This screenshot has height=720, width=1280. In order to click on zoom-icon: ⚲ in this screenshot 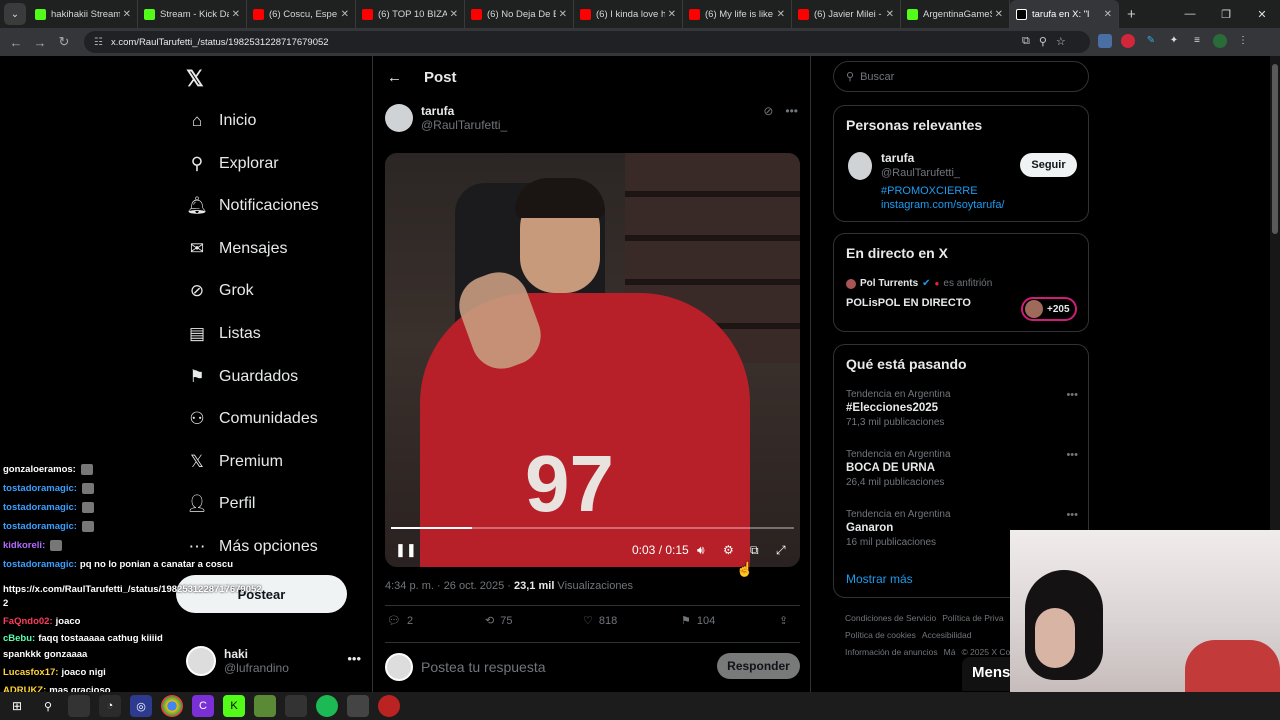, I will do `click(1043, 41)`.